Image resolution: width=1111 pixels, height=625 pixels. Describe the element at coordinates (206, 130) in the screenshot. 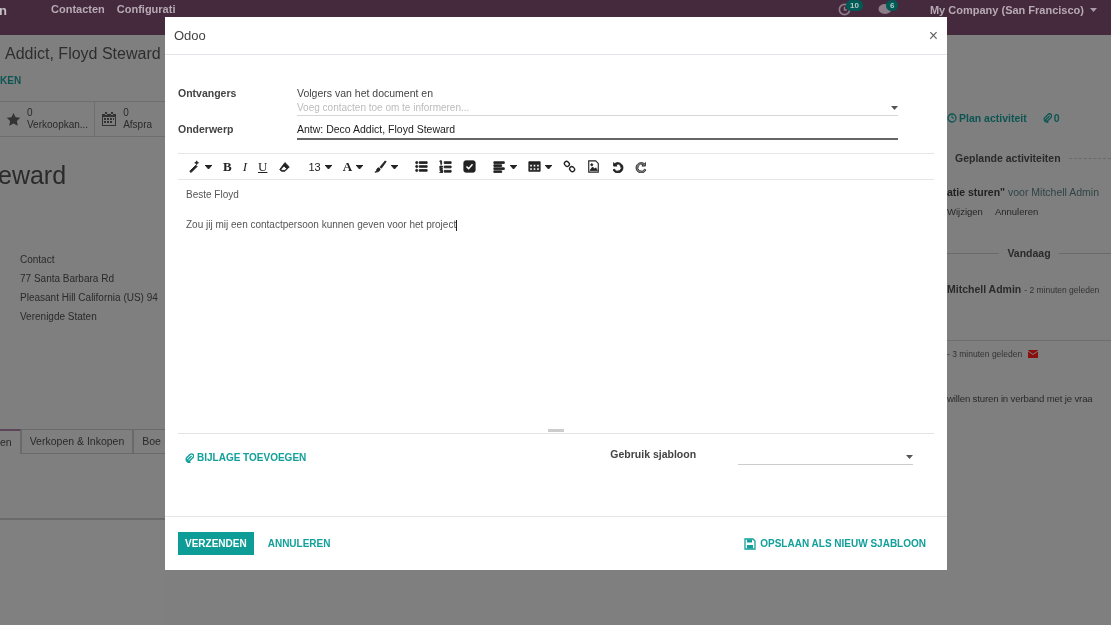

I see `field-label: Onderwerp` at that location.